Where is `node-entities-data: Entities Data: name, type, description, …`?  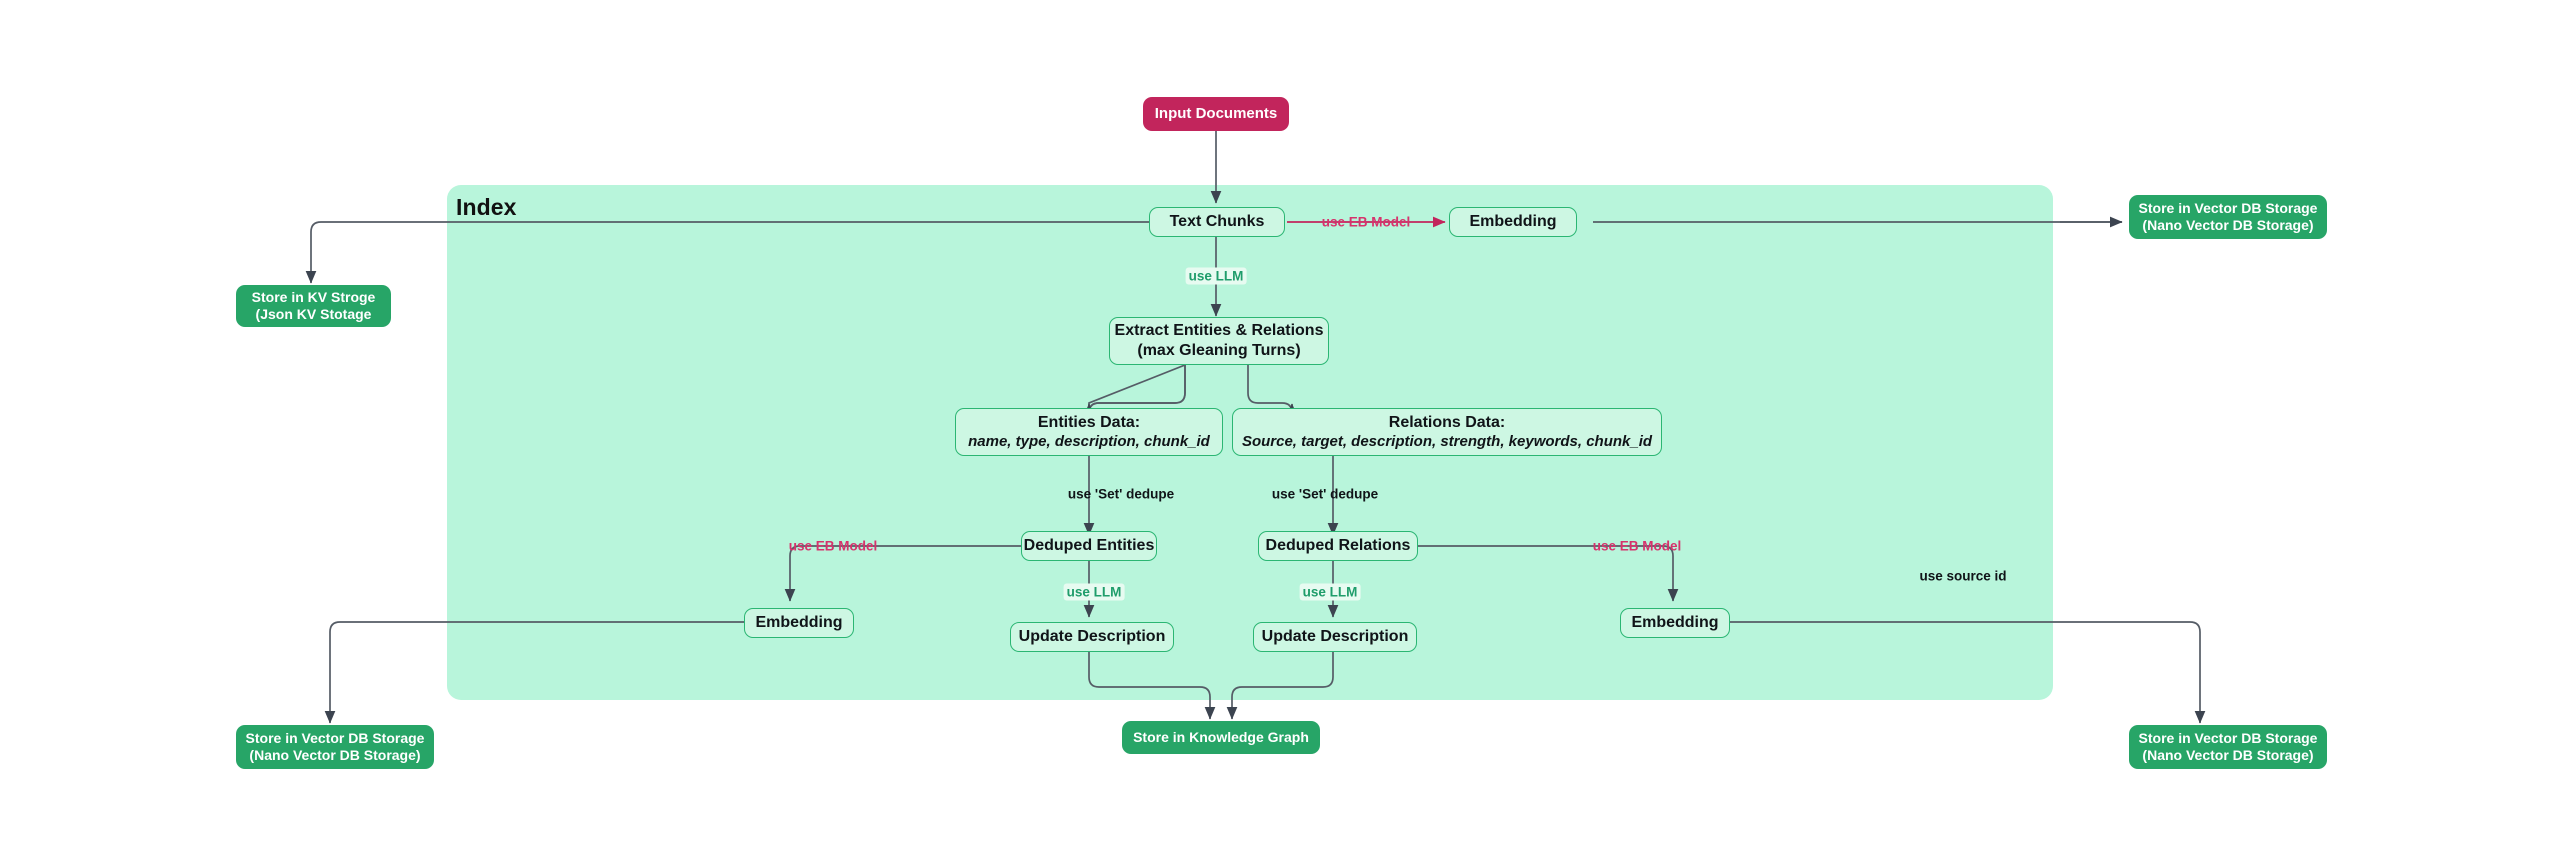
node-entities-data: Entities Data: name, type, description, … is located at coordinates (1089, 432).